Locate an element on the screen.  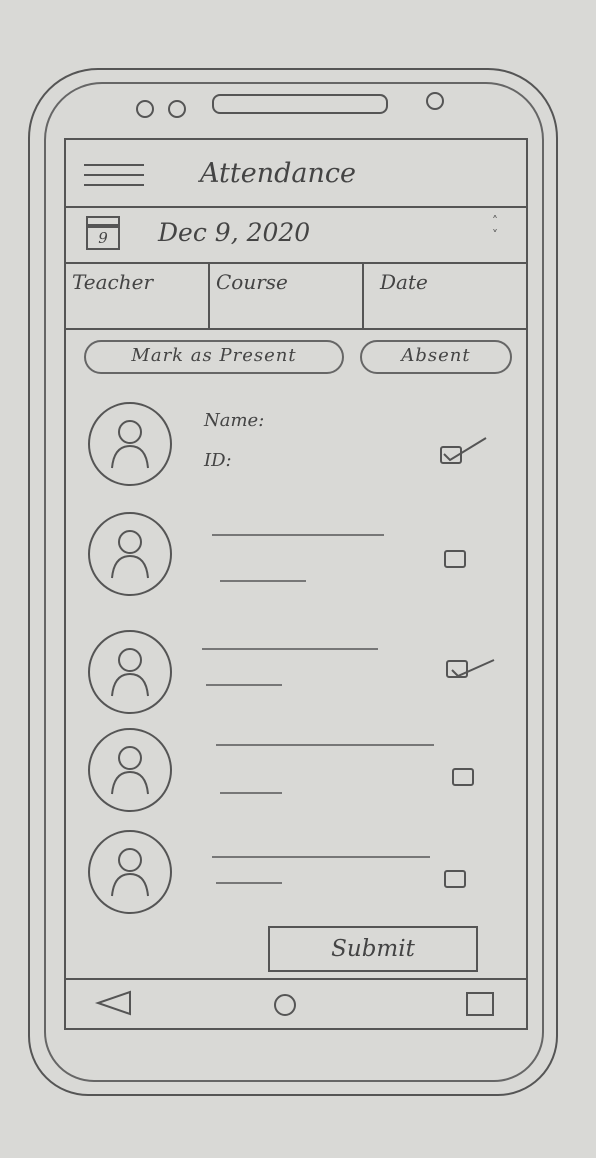
title-bar: Attendance is located at coordinates (296, 174).